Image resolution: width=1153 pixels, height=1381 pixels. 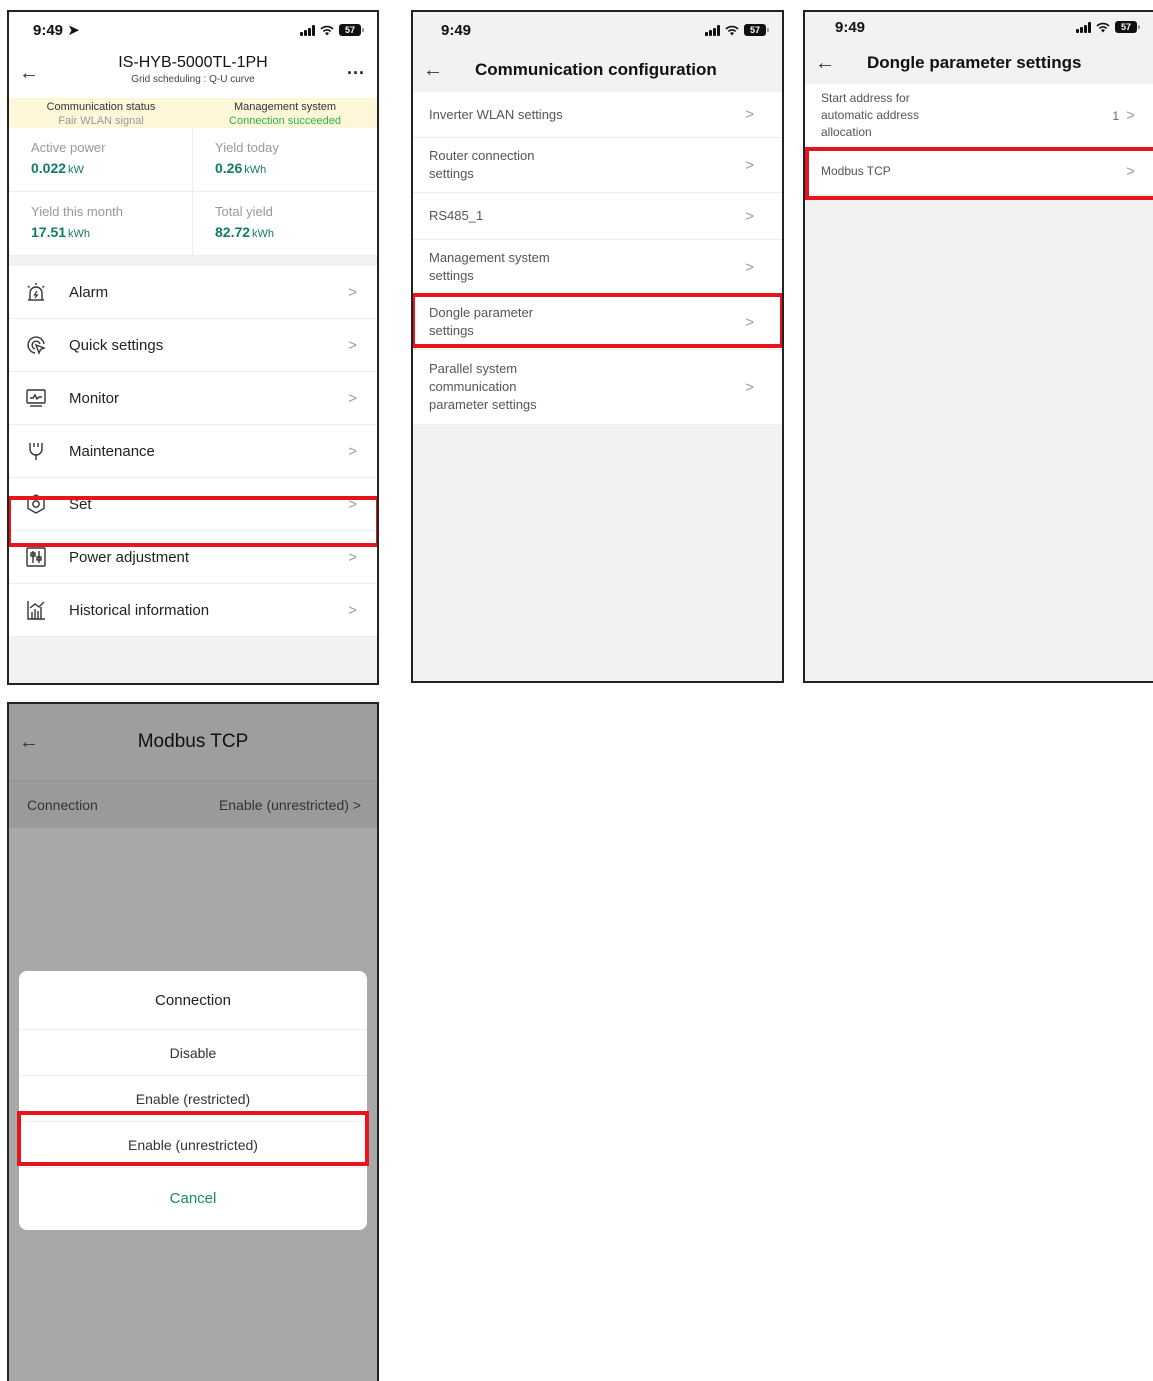 I want to click on page-title: Dongle parameter settings, so click(x=974, y=62).